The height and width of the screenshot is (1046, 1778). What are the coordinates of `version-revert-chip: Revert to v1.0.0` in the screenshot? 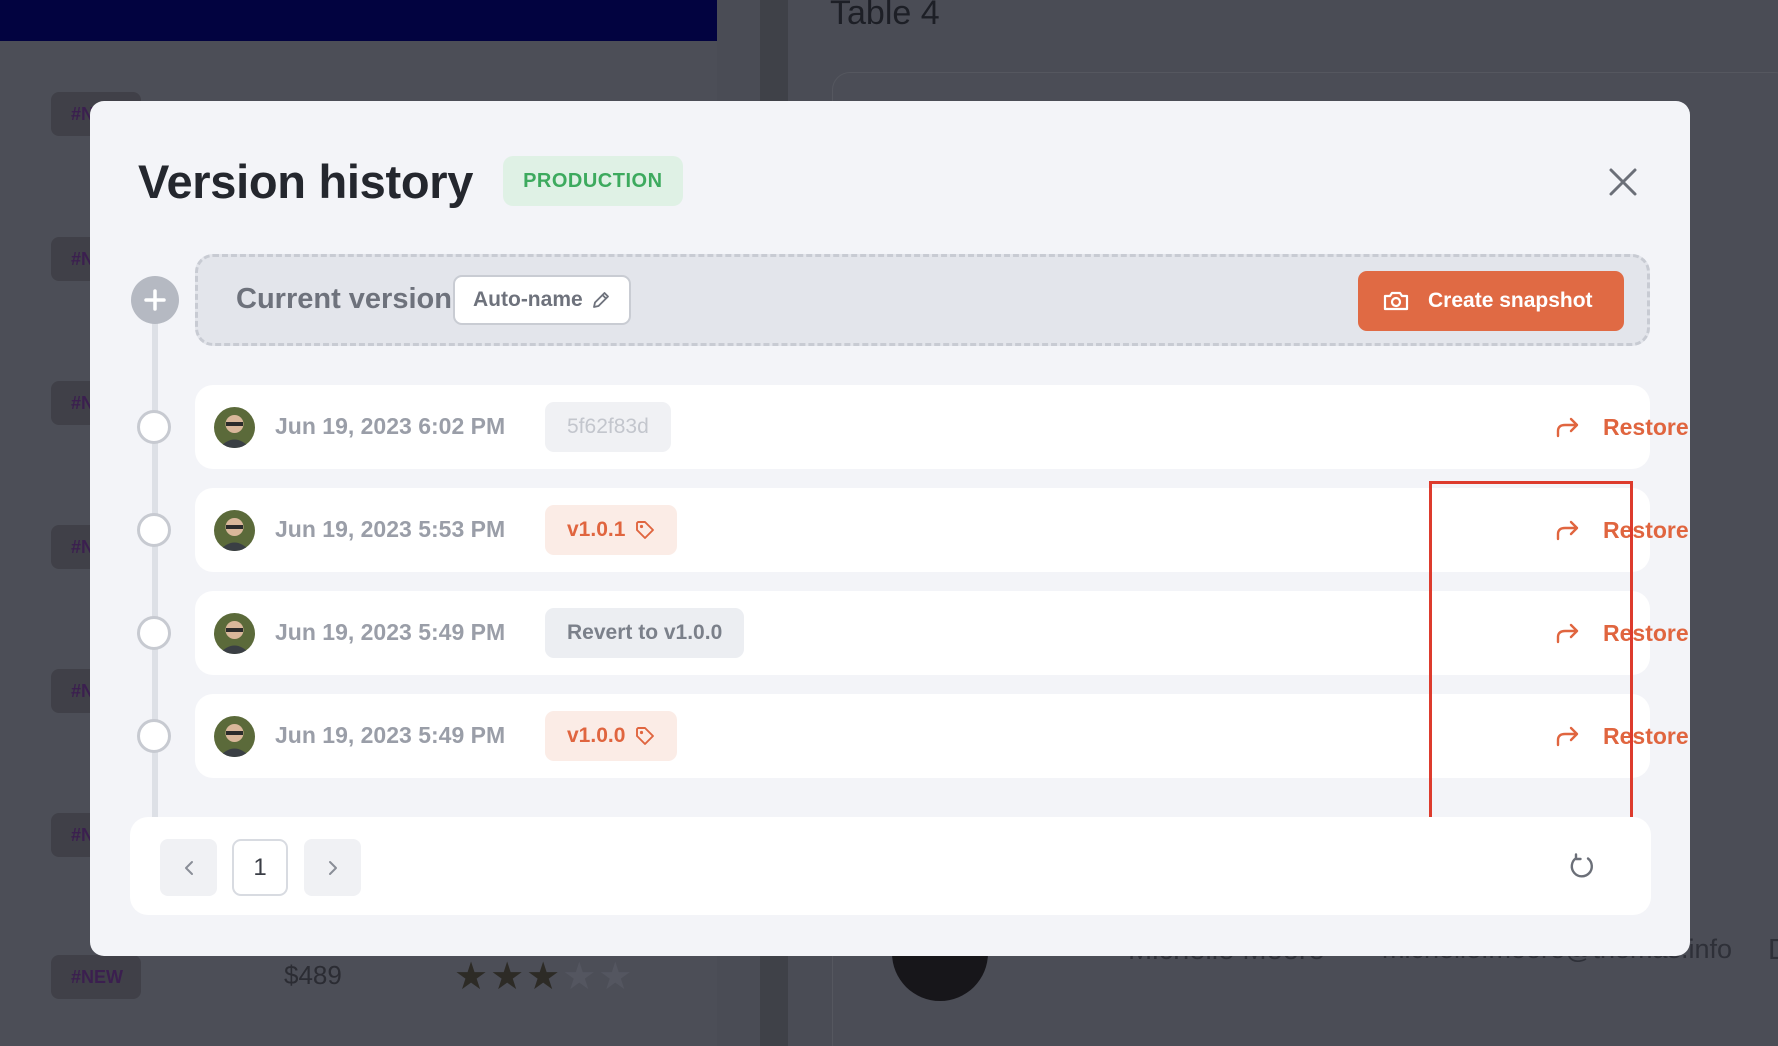 It's located at (645, 633).